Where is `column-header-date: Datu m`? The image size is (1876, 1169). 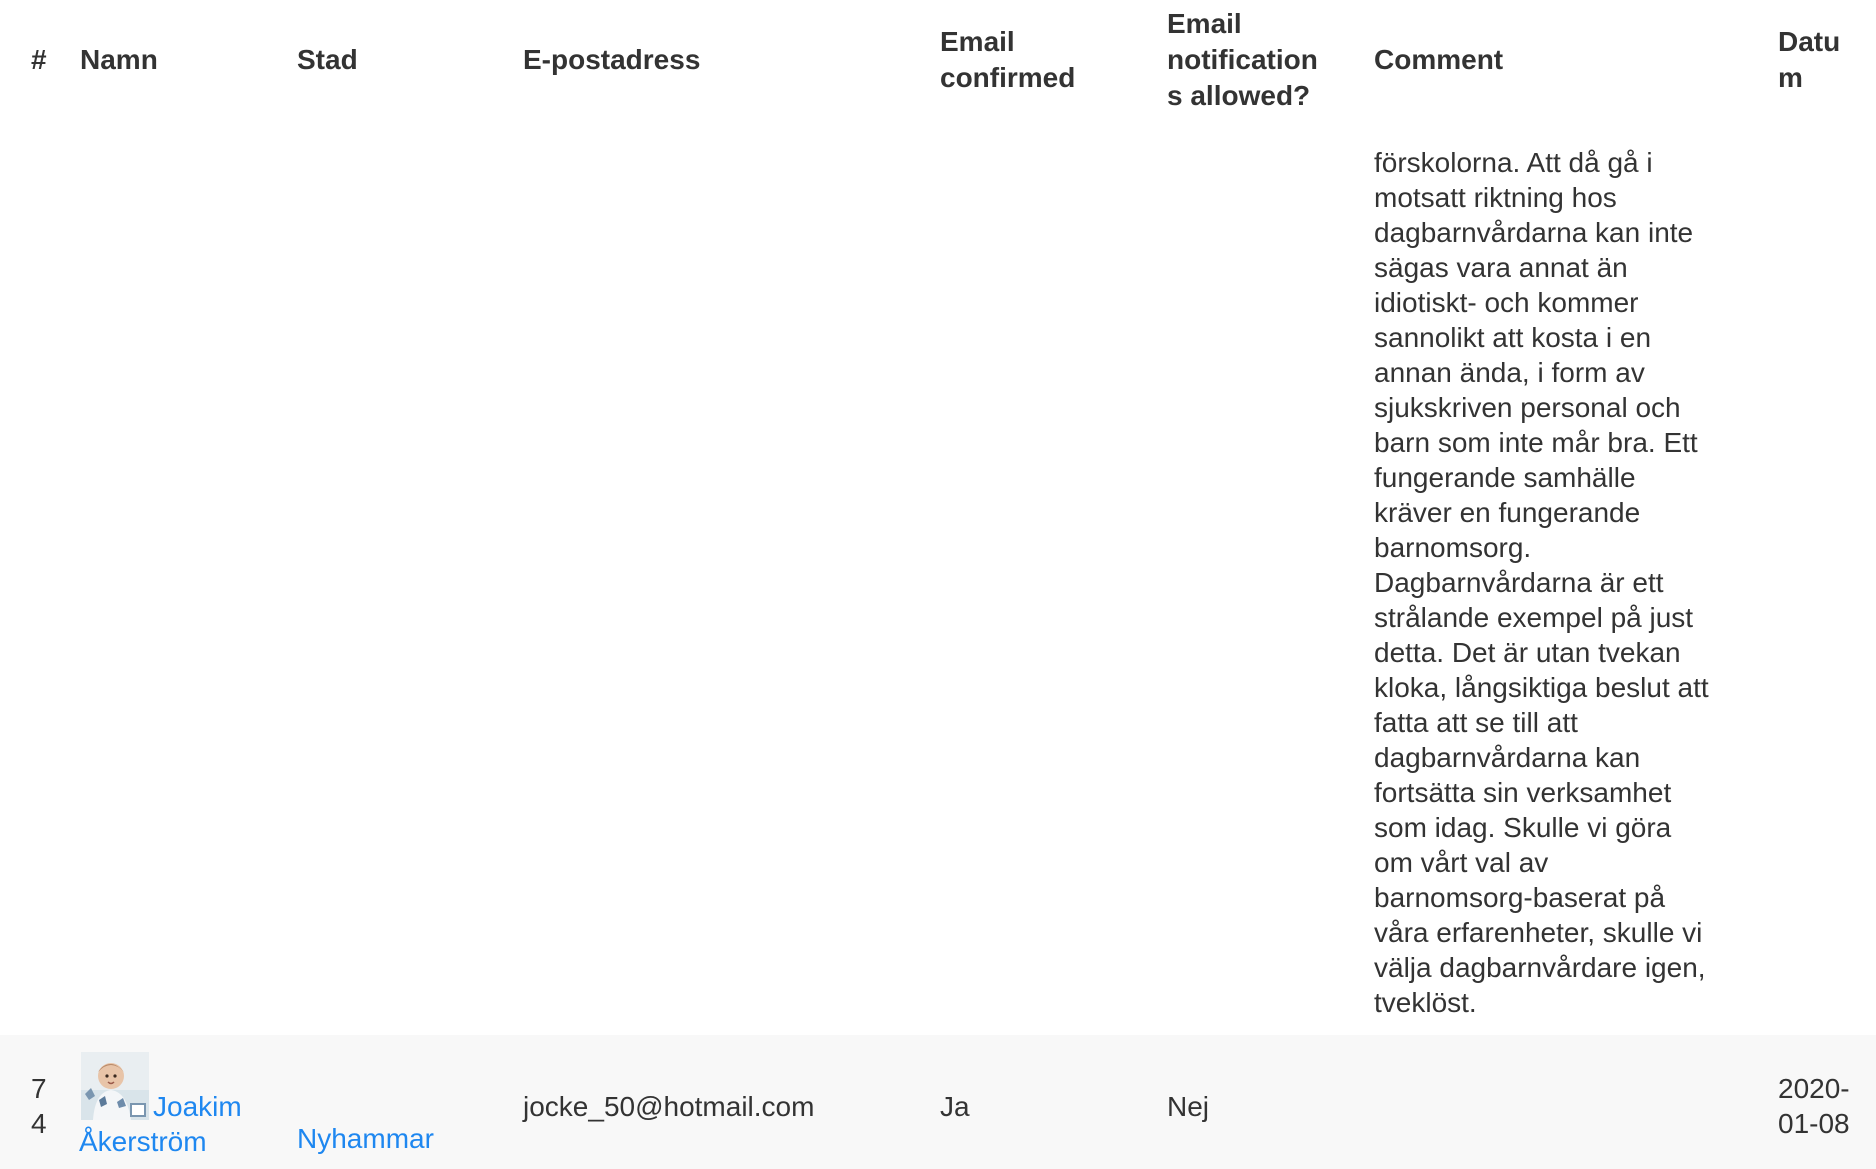
column-header-date: Datu m is located at coordinates (1809, 59).